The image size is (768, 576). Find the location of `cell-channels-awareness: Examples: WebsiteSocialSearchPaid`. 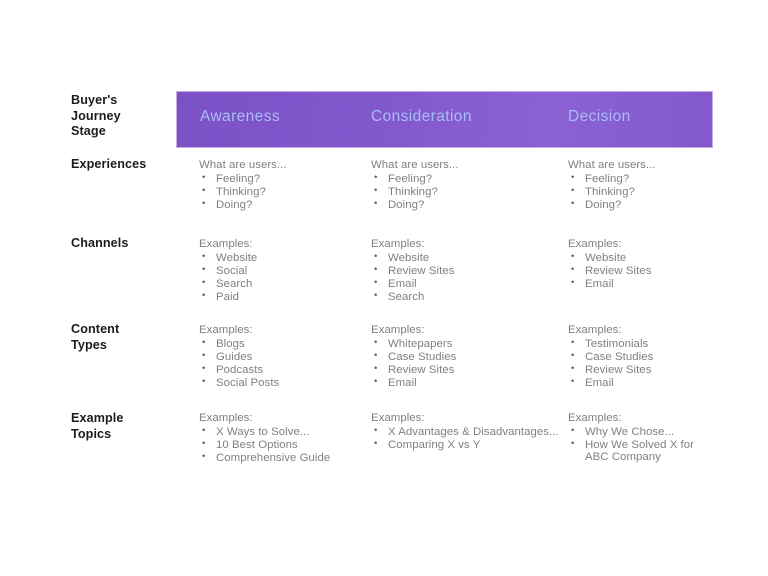

cell-channels-awareness: Examples: WebsiteSocialSearchPaid is located at coordinates (283, 271).